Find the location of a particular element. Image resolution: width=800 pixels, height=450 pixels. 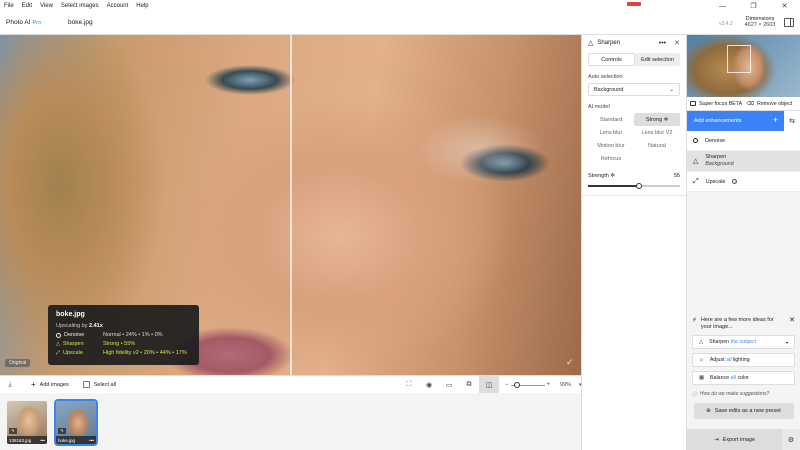

super-focus-button: Super focus BETA is located at coordinates (715, 104).